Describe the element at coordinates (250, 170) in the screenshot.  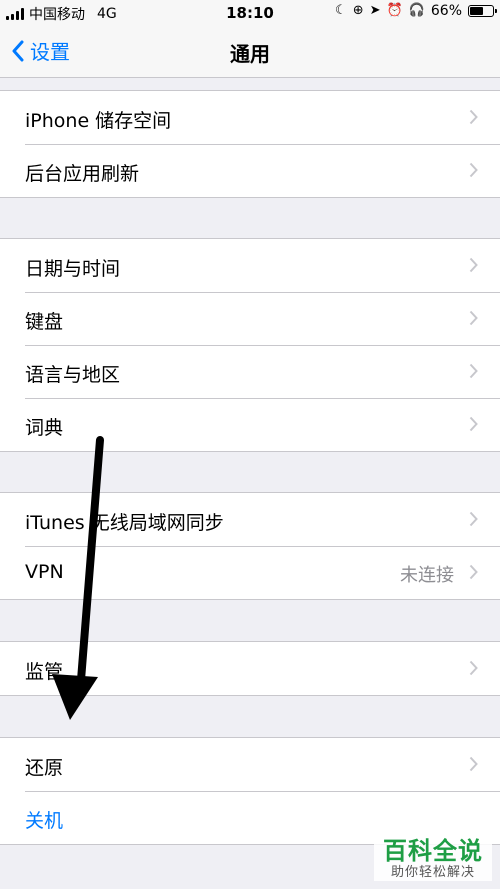
I see `row-background-refresh: 后台应用刷新` at that location.